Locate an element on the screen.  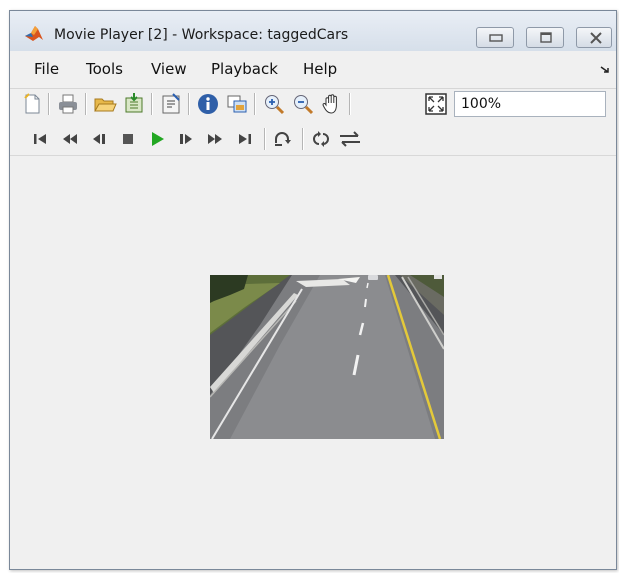
close-button is located at coordinates (594, 37).